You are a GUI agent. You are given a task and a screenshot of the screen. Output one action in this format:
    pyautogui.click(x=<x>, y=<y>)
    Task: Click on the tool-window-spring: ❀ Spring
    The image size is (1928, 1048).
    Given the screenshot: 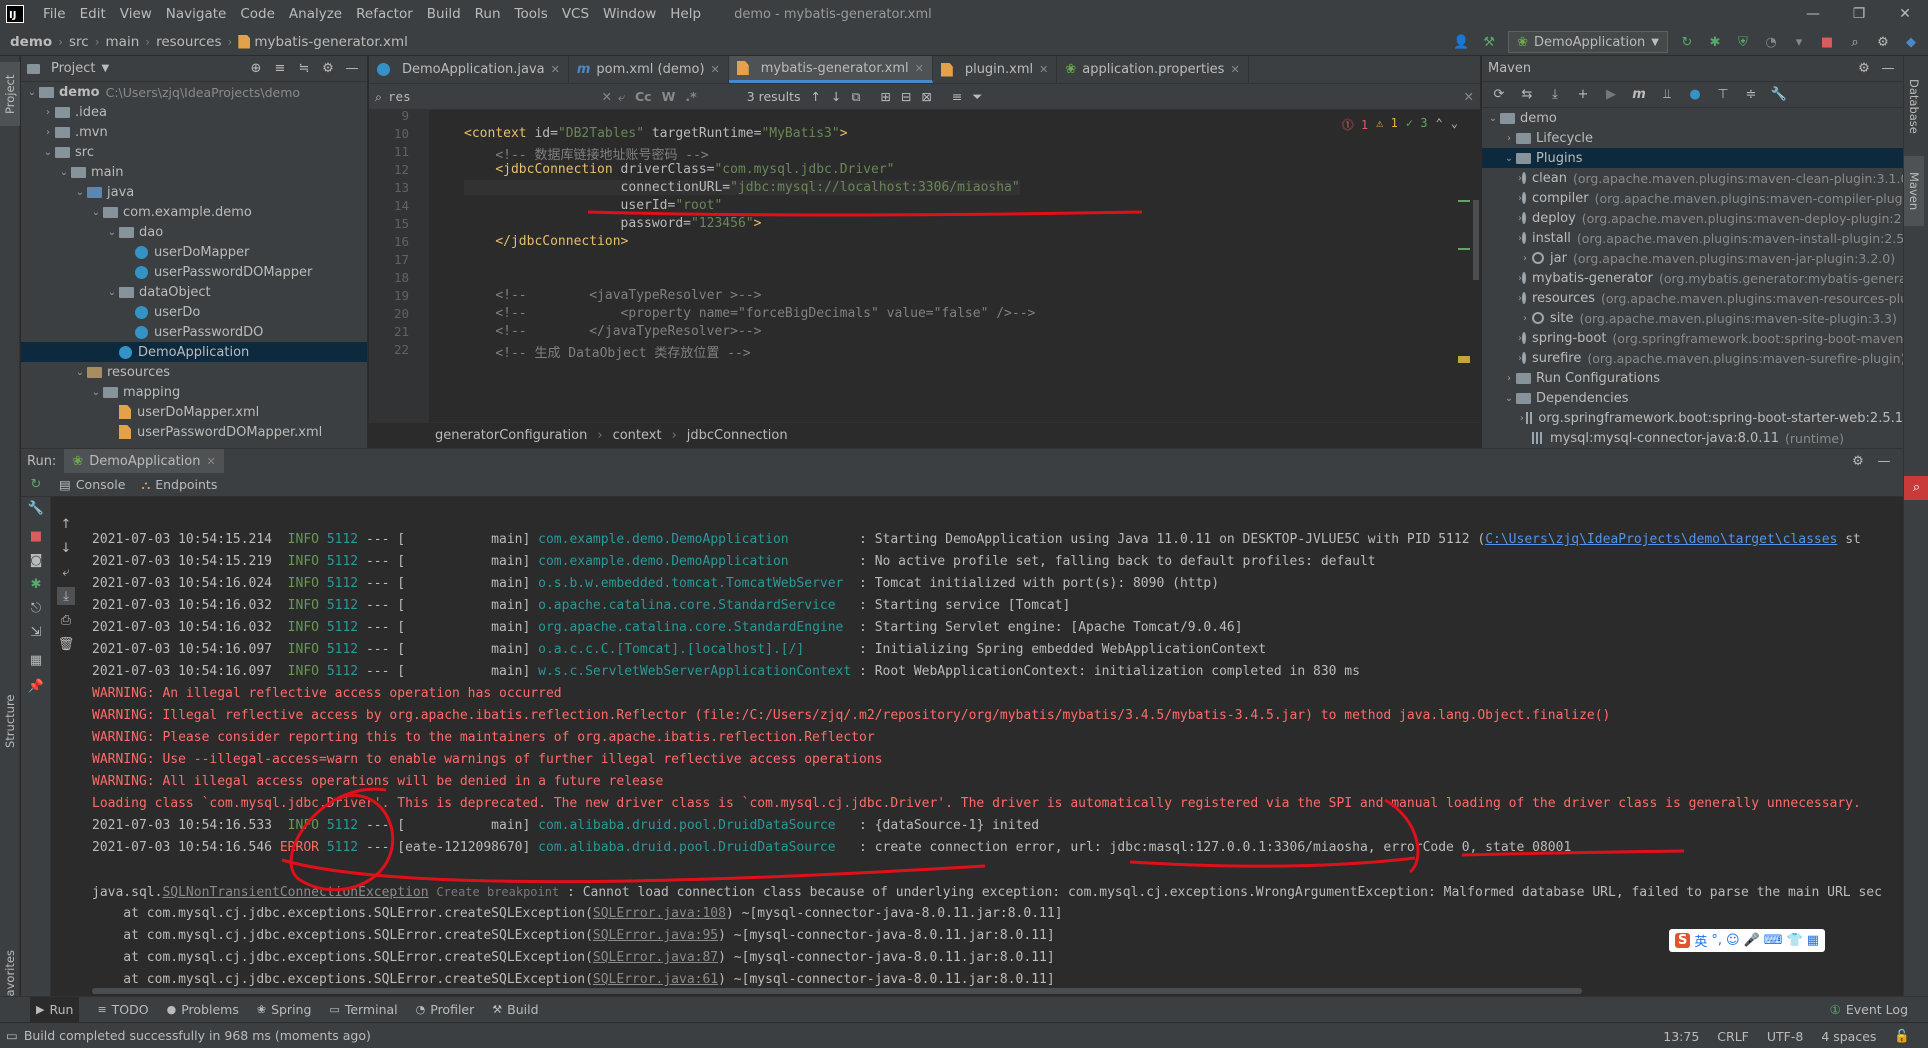 What is the action you would take?
    pyautogui.click(x=284, y=1009)
    